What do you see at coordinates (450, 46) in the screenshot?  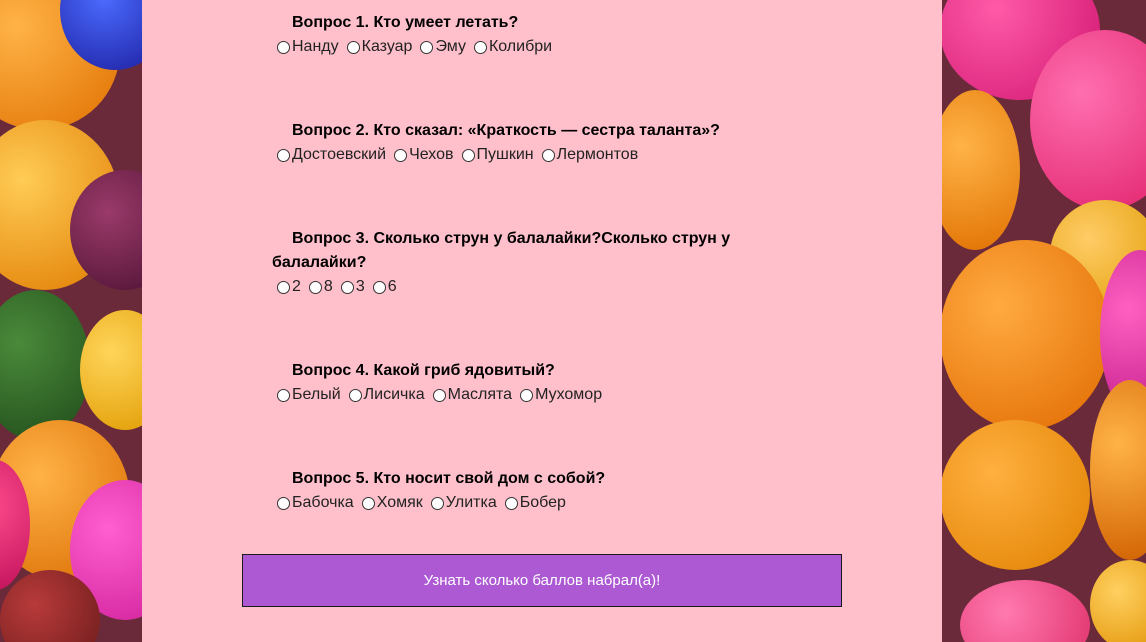 I see `option-label: Эму` at bounding box center [450, 46].